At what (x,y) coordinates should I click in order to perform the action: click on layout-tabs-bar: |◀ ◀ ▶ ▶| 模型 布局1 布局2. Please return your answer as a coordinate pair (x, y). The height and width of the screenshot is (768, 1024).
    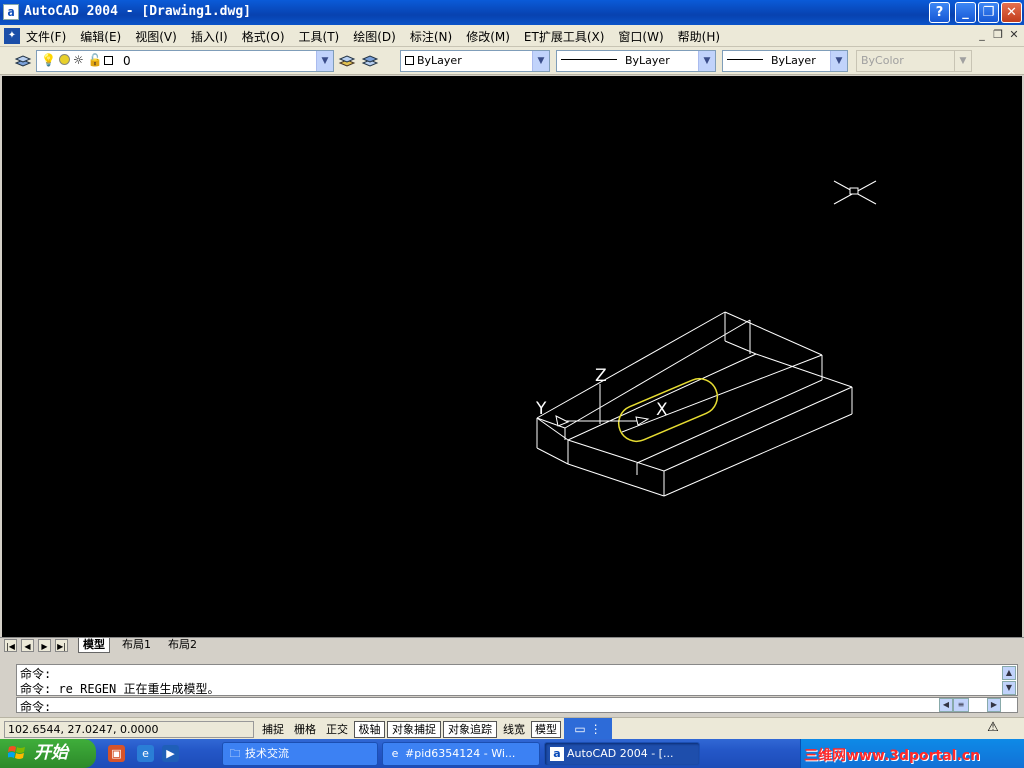
    Looking at the image, I should click on (512, 645).